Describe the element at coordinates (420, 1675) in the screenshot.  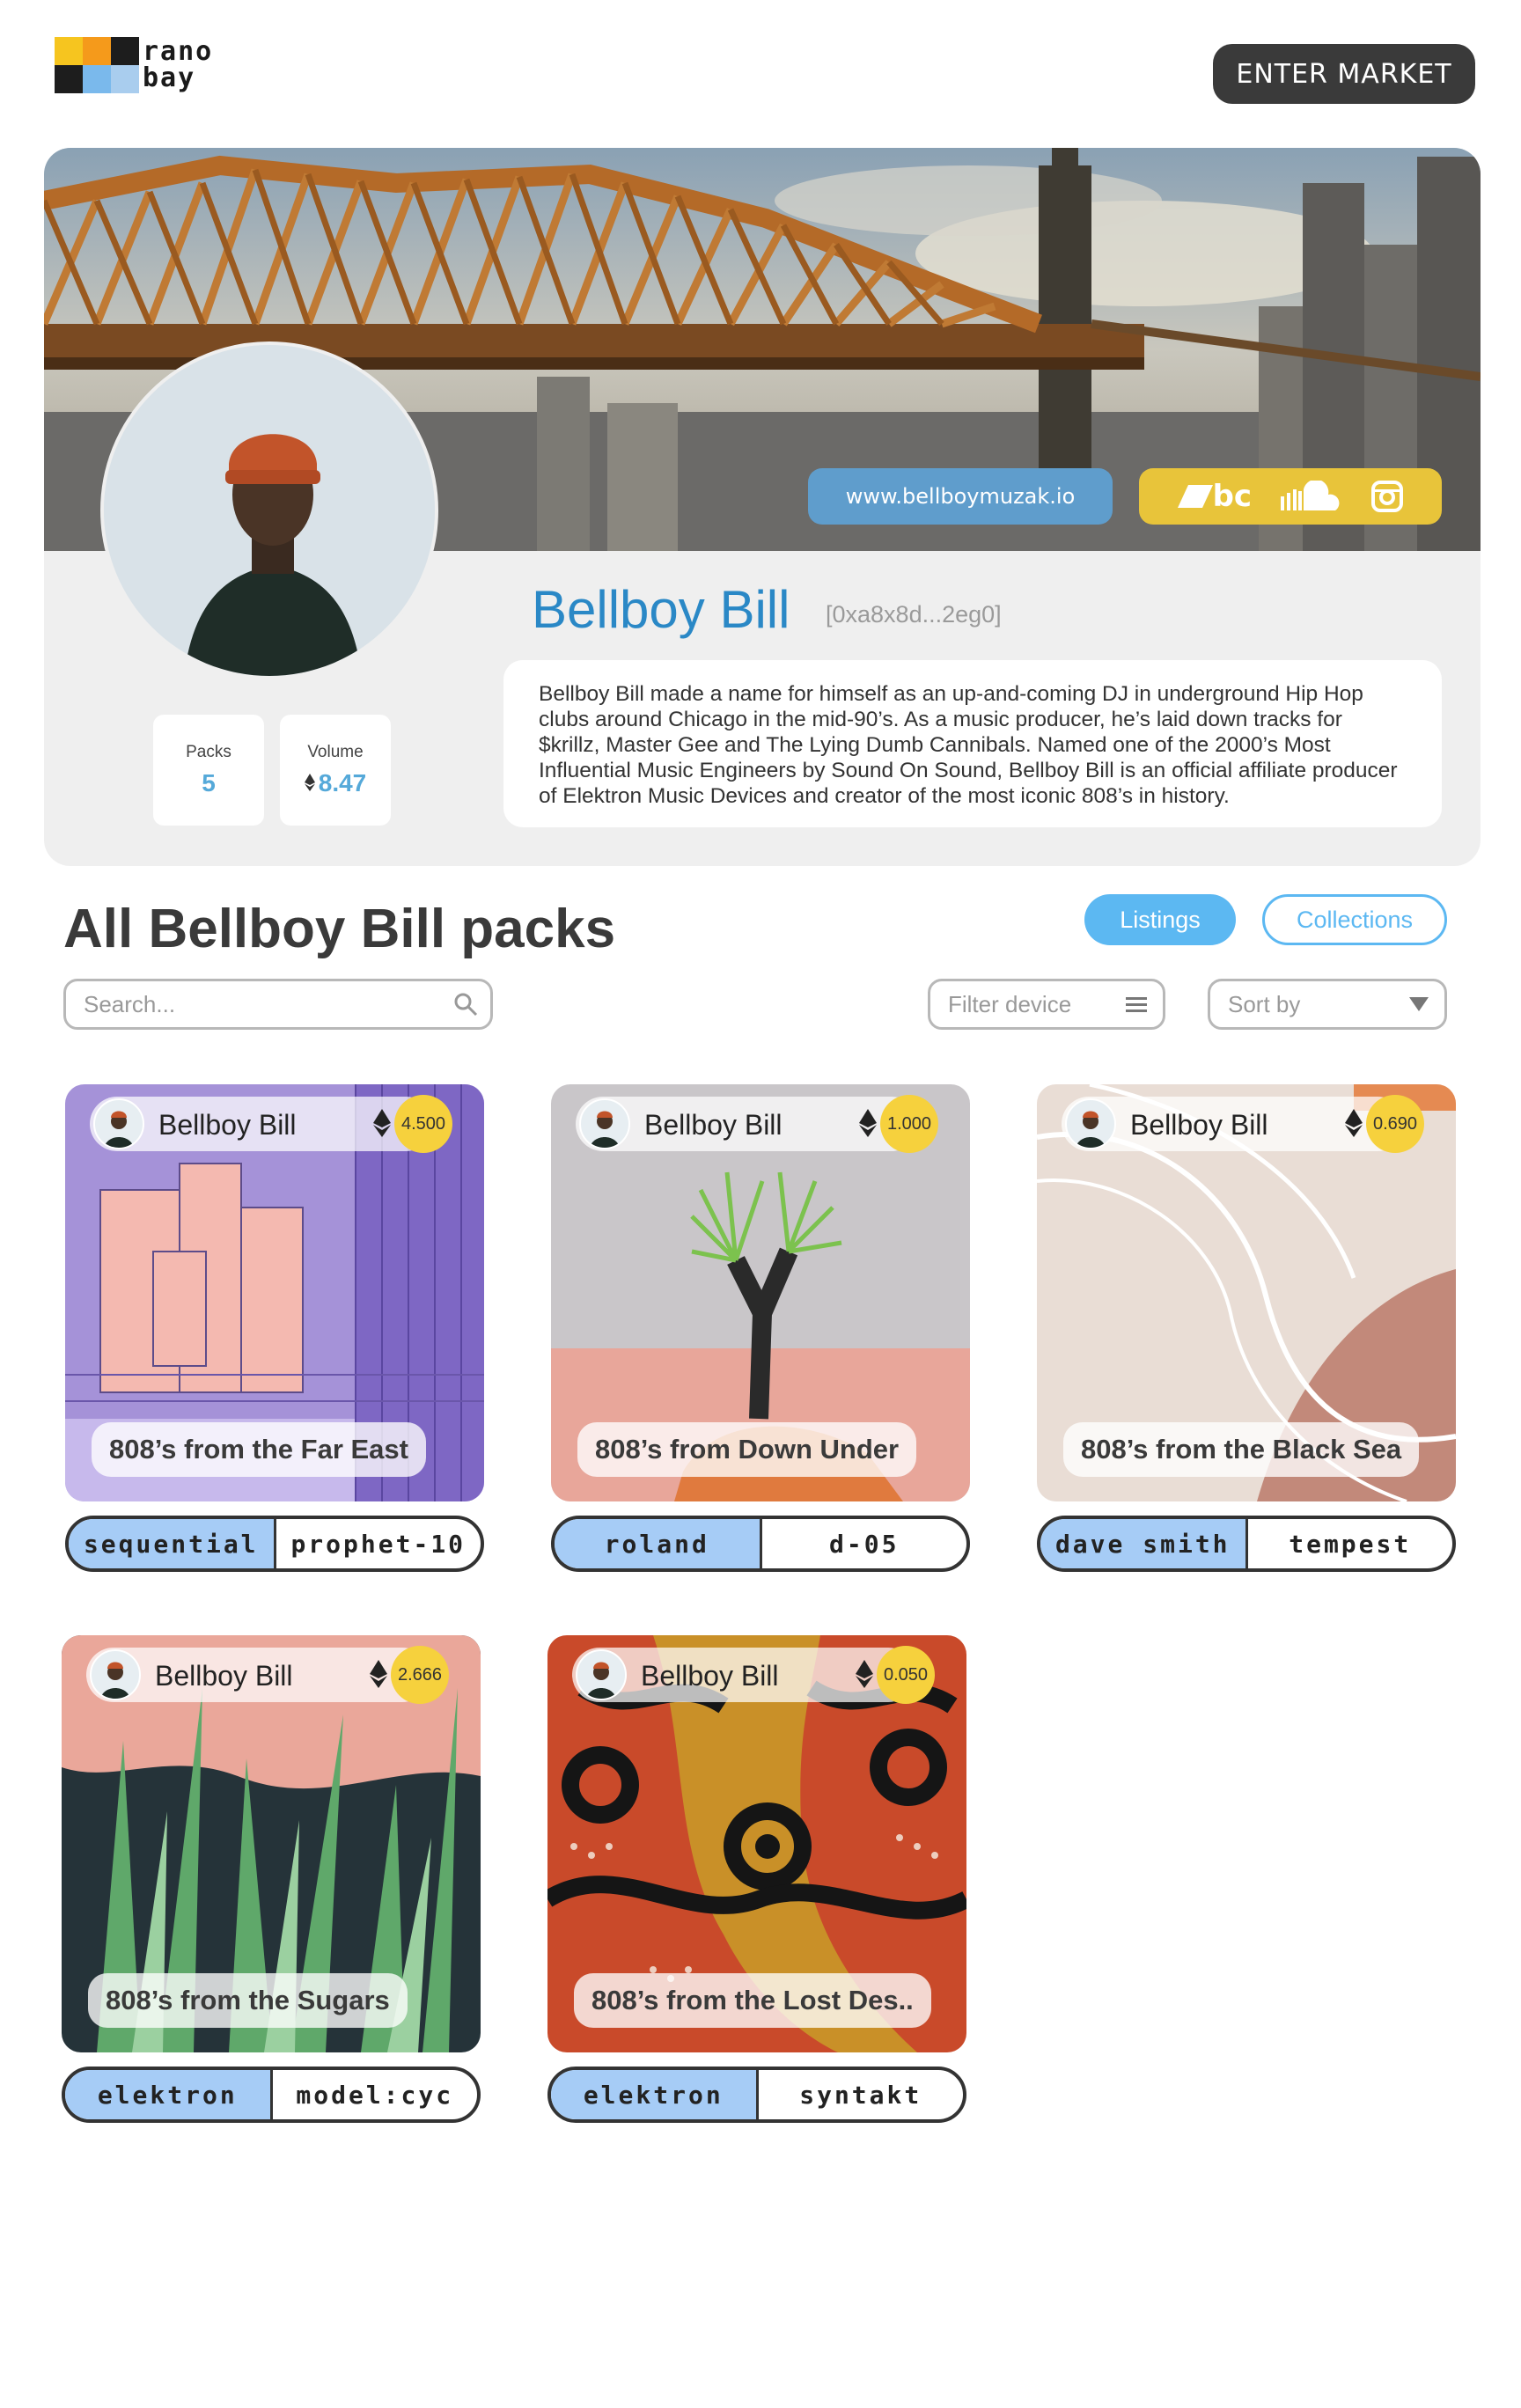
I see `pack-price: 2.666` at that location.